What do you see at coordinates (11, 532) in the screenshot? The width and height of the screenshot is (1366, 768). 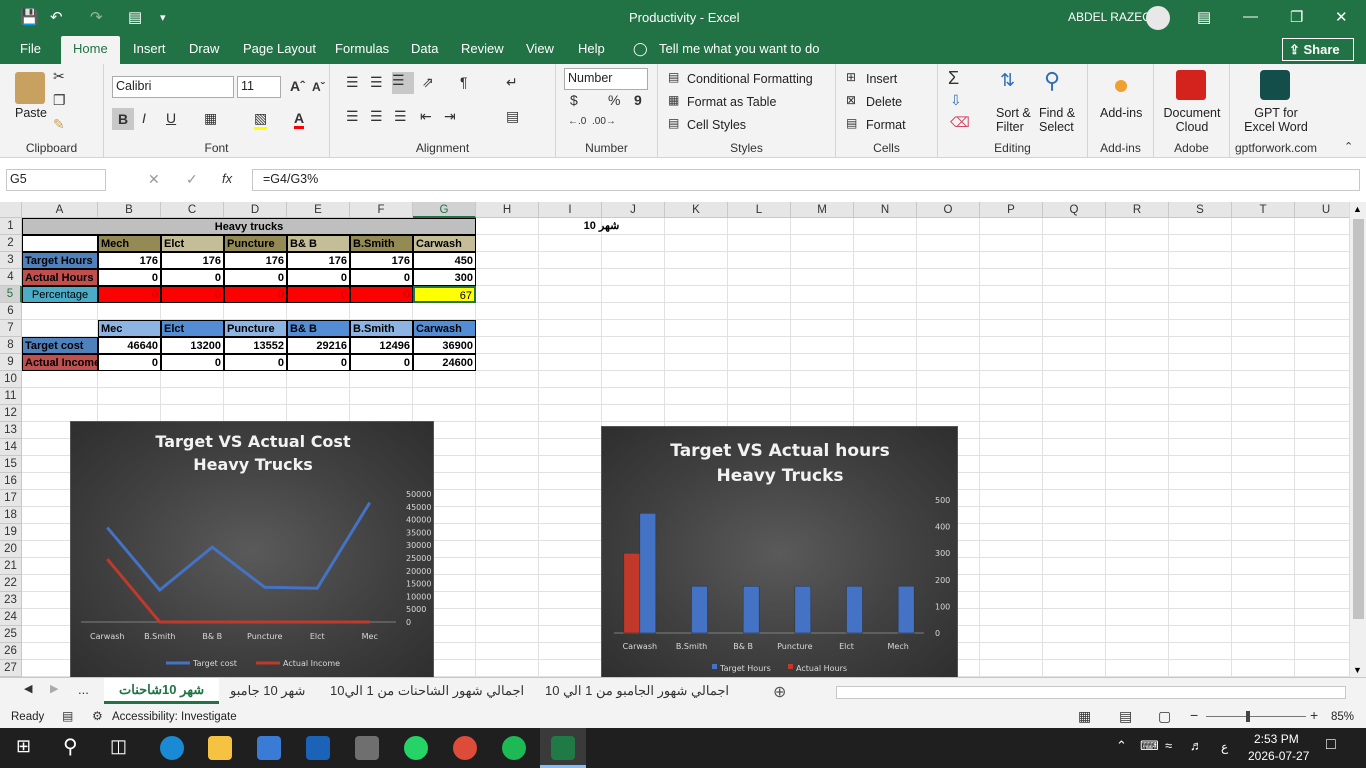 I see `row-header: 19` at bounding box center [11, 532].